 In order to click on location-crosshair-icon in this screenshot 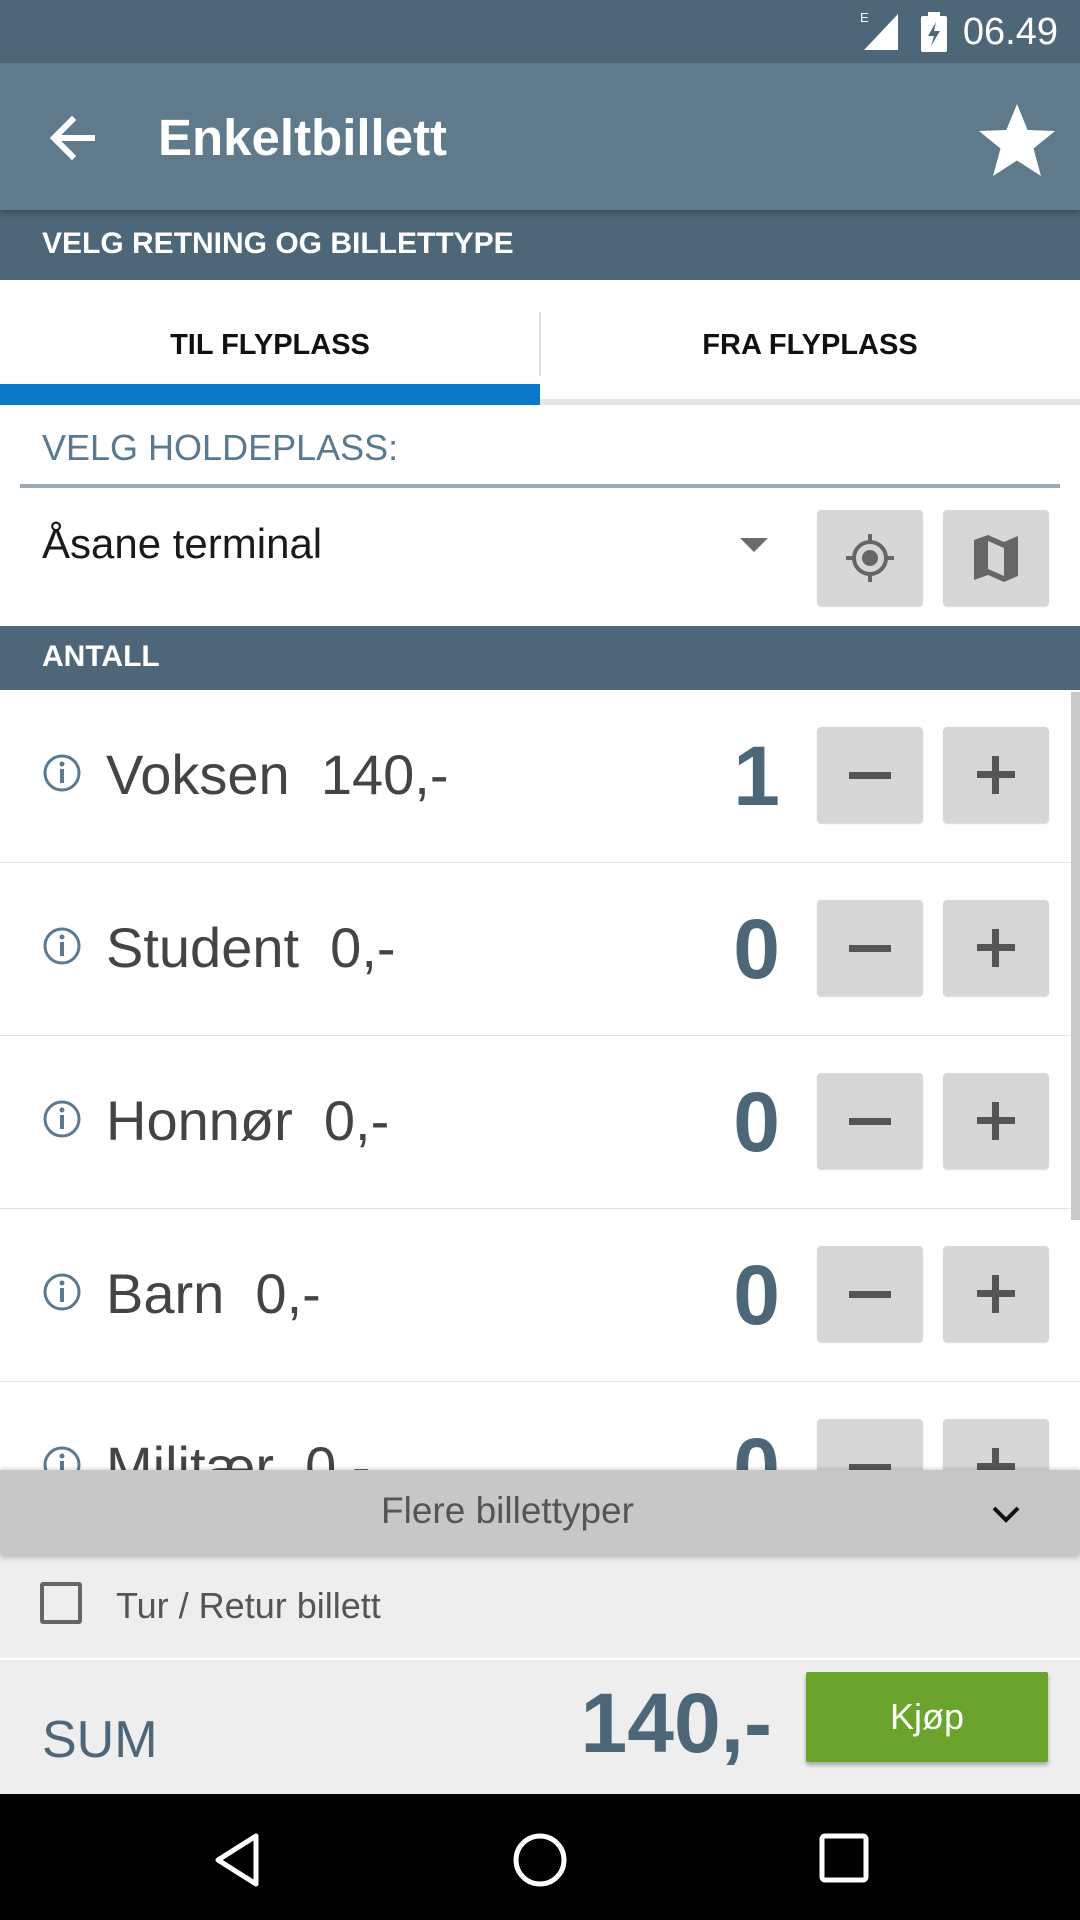, I will do `click(870, 558)`.